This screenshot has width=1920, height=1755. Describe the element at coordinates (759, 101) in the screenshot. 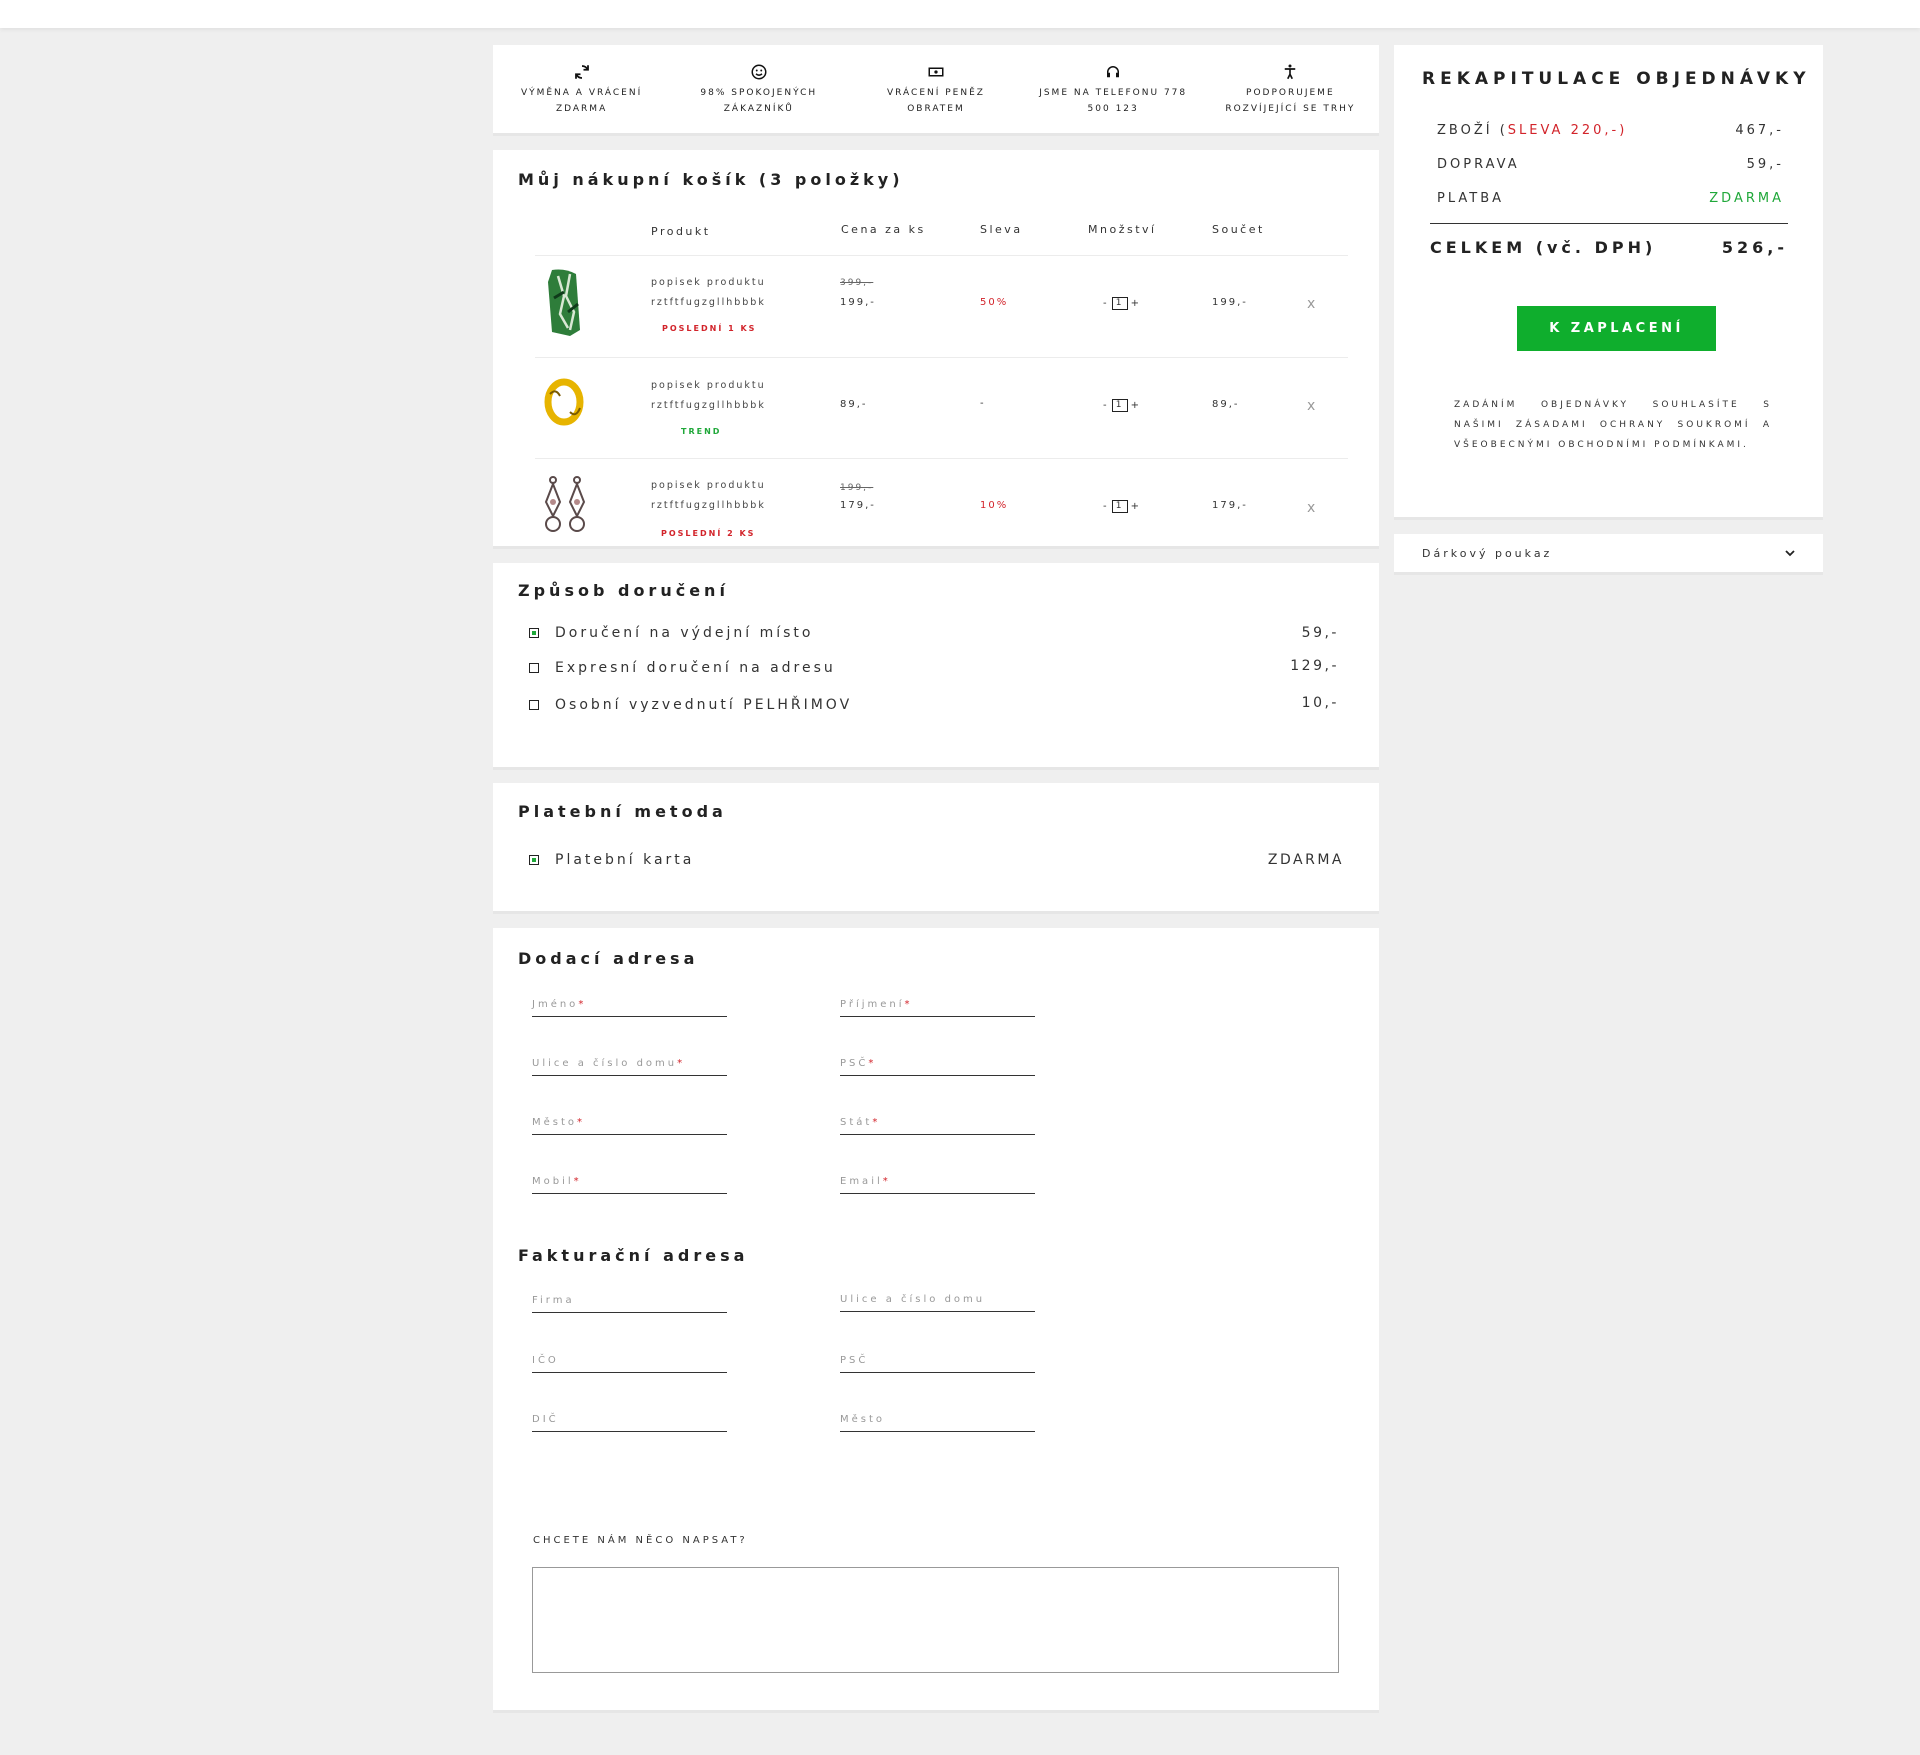

I see `benefit-label: 98% spokojených zákazníků` at that location.